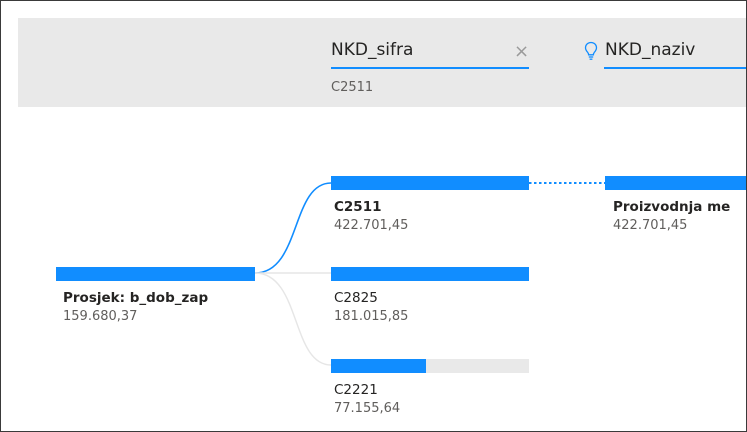 The width and height of the screenshot is (747, 432). What do you see at coordinates (356, 298) in the screenshot?
I see `node-label: C2825` at bounding box center [356, 298].